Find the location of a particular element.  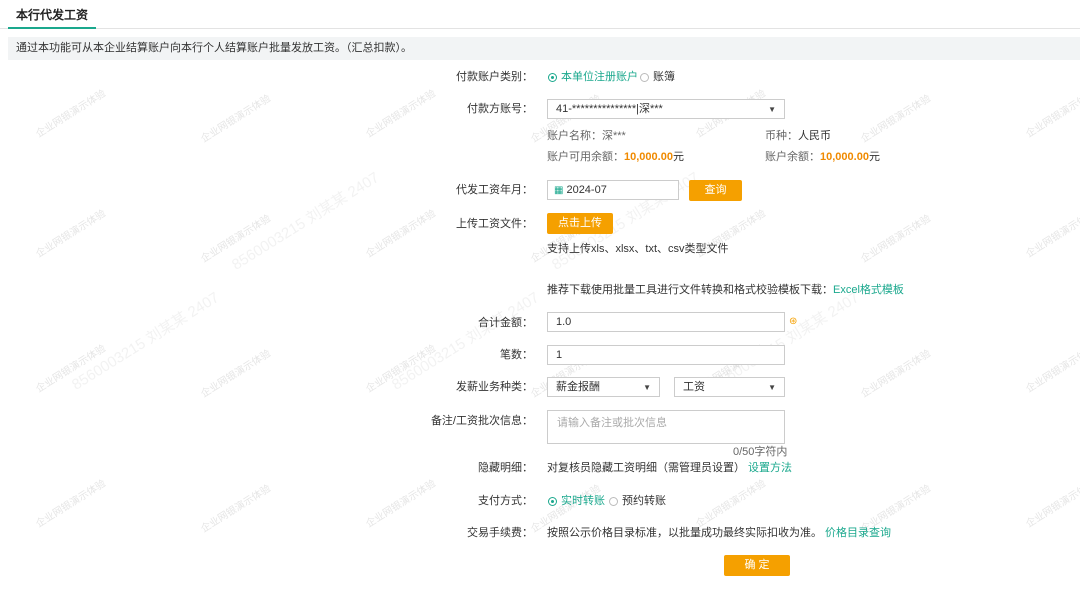

account-balance: 账户余额：10,000.00元 is located at coordinates (822, 157).